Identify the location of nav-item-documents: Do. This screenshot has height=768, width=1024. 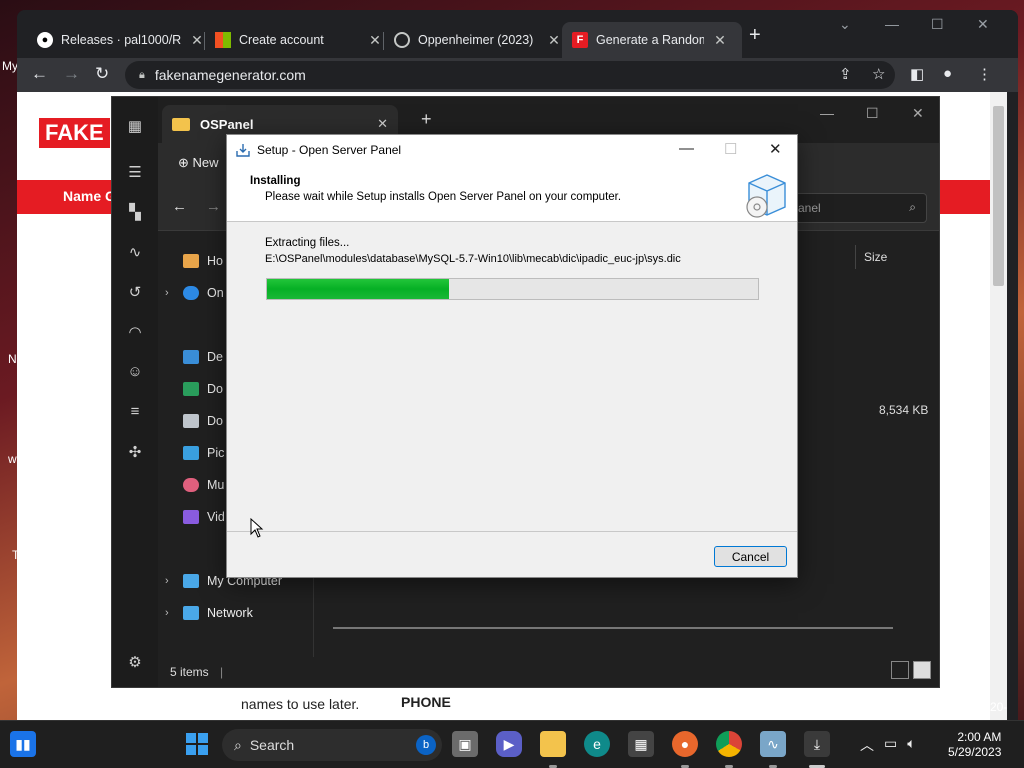
(194, 421).